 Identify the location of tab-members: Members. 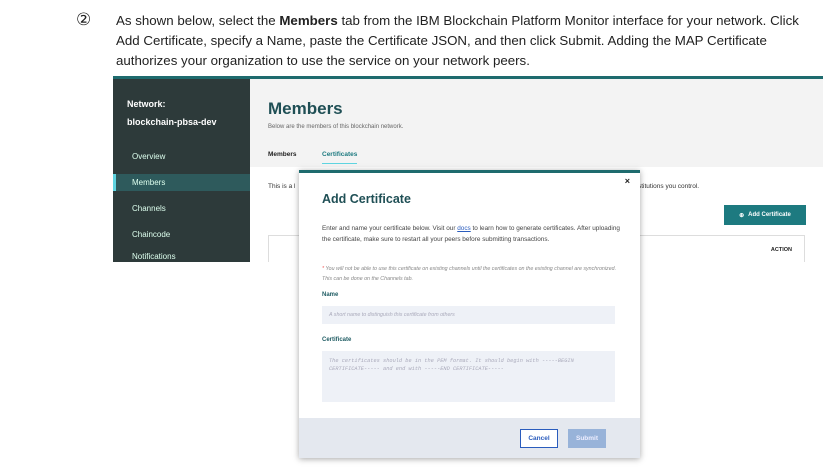
(282, 154).